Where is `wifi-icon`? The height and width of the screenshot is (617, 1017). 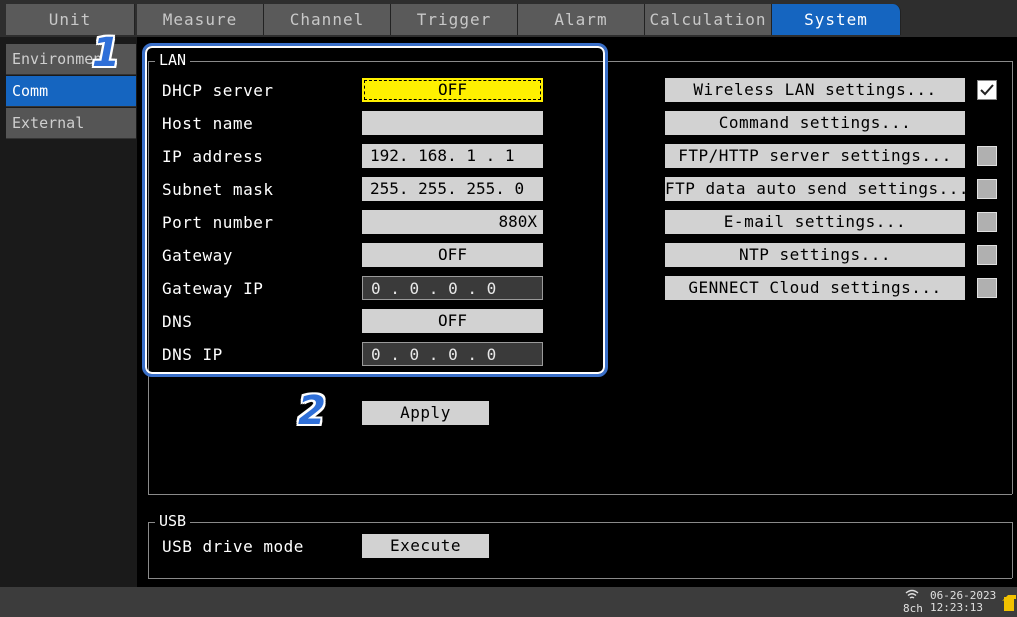
wifi-icon is located at coordinates (912, 594).